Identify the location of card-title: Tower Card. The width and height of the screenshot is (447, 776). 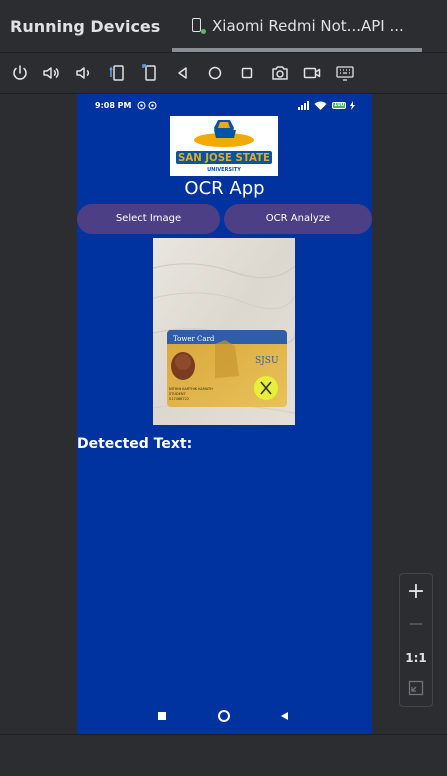
(194, 339).